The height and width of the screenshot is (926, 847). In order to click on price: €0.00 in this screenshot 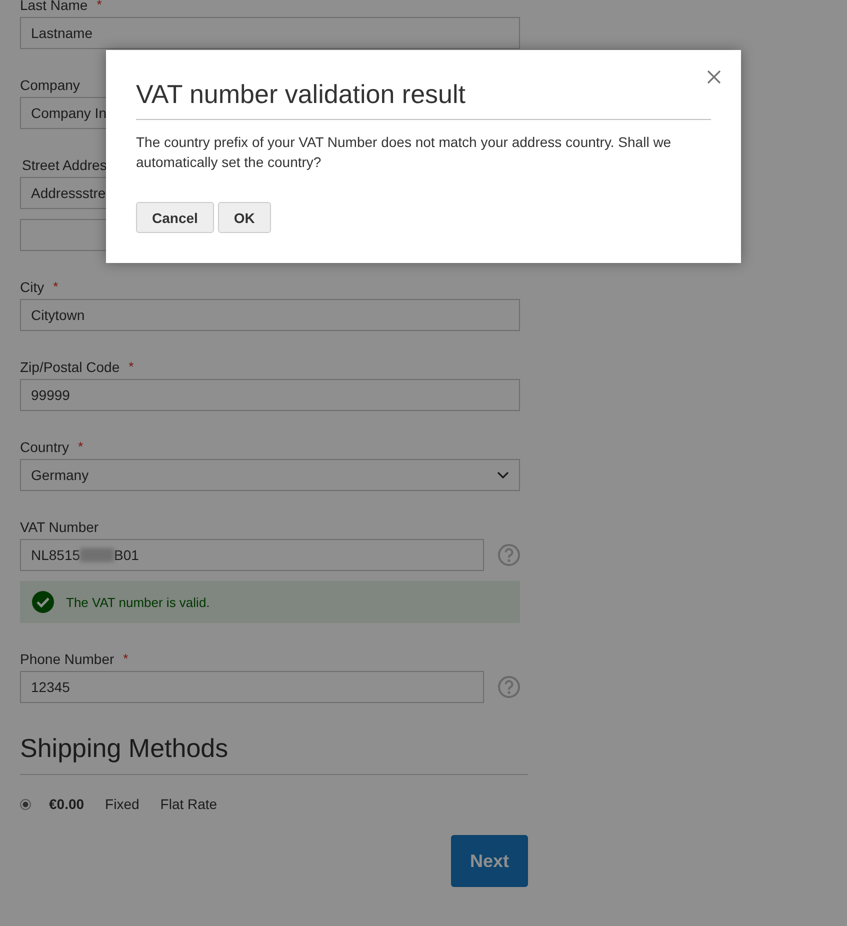, I will do `click(66, 804)`.